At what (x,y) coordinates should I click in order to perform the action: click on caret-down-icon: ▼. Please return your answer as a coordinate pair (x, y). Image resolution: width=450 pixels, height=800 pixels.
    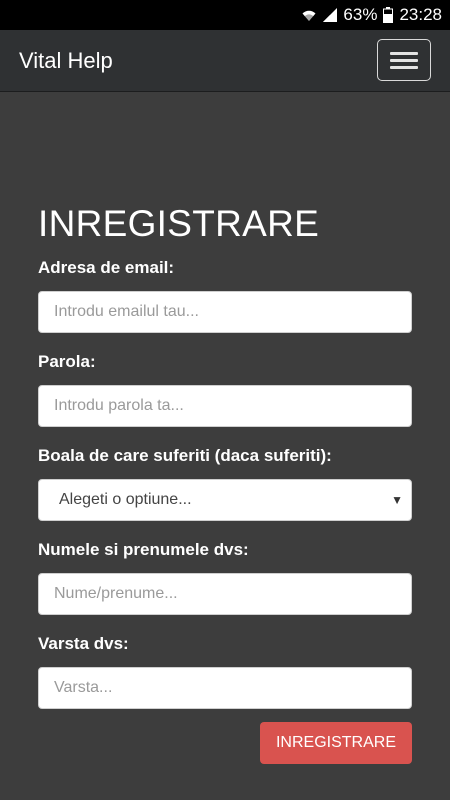
    Looking at the image, I should click on (397, 500).